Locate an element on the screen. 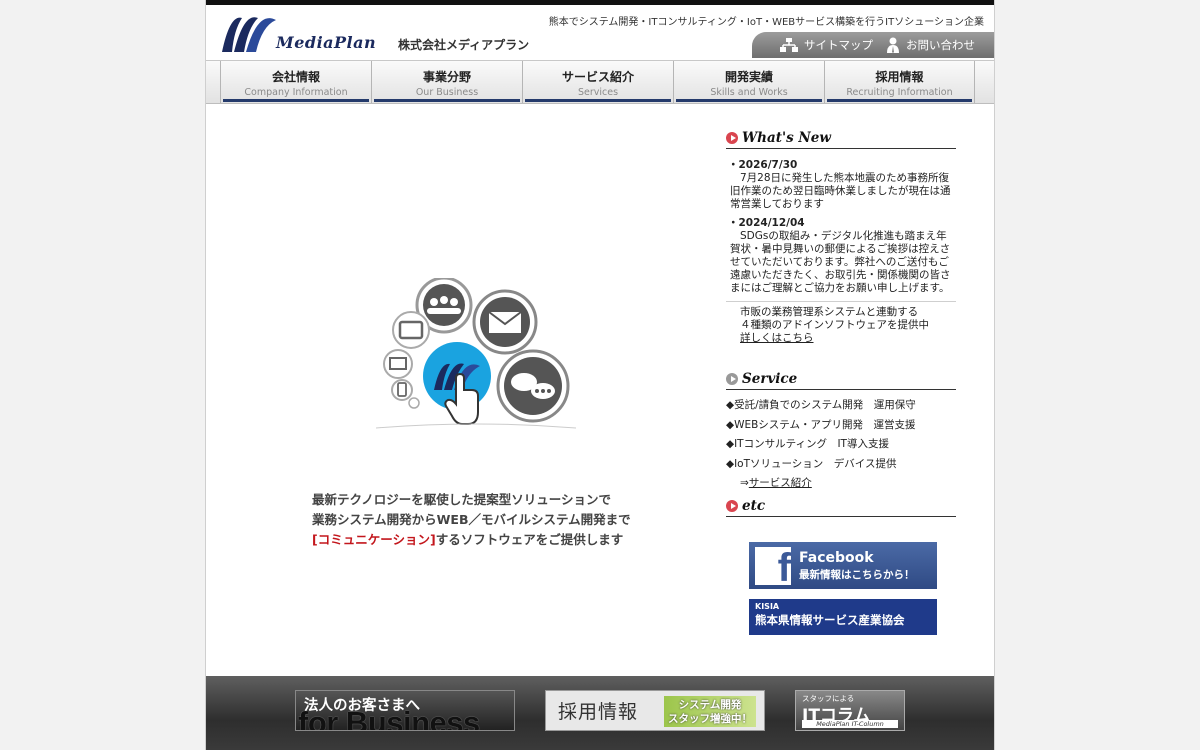 Image resolution: width=1200 pixels, height=750 pixels. nav-item-business: 事業分野 Our Business is located at coordinates (446, 82).